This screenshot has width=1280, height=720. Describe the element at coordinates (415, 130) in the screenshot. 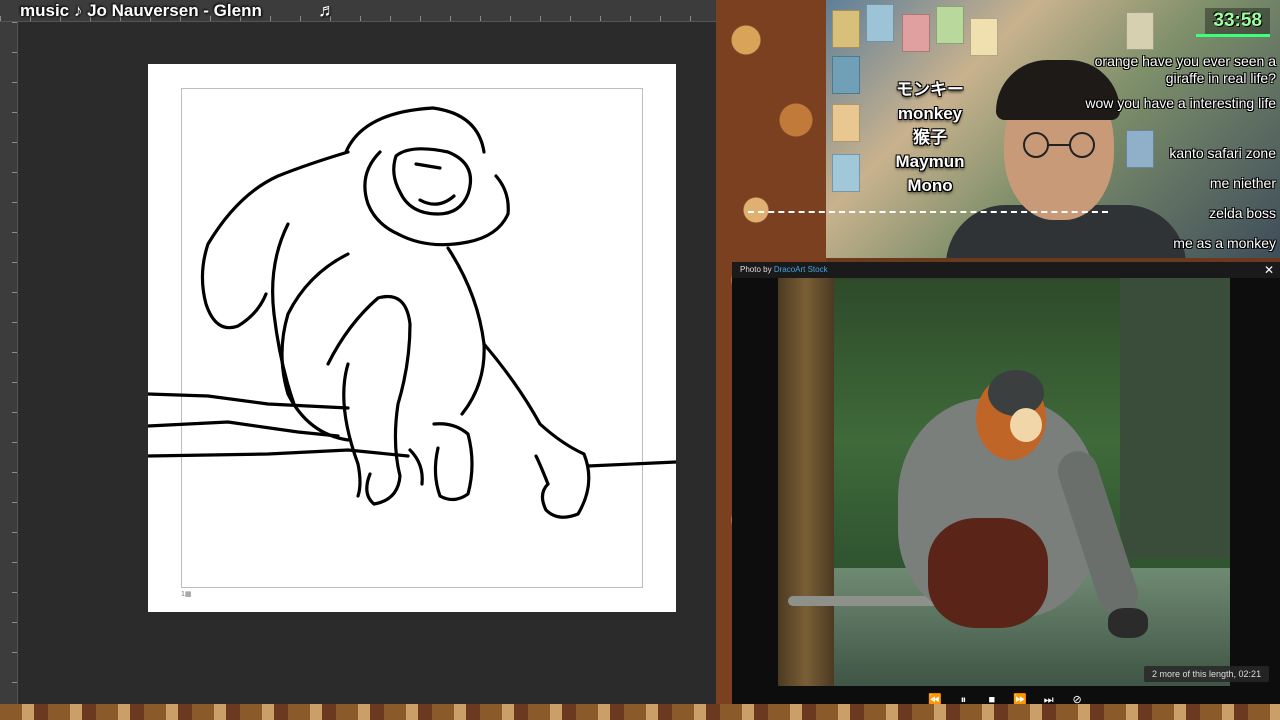

I see `head-stroke` at that location.